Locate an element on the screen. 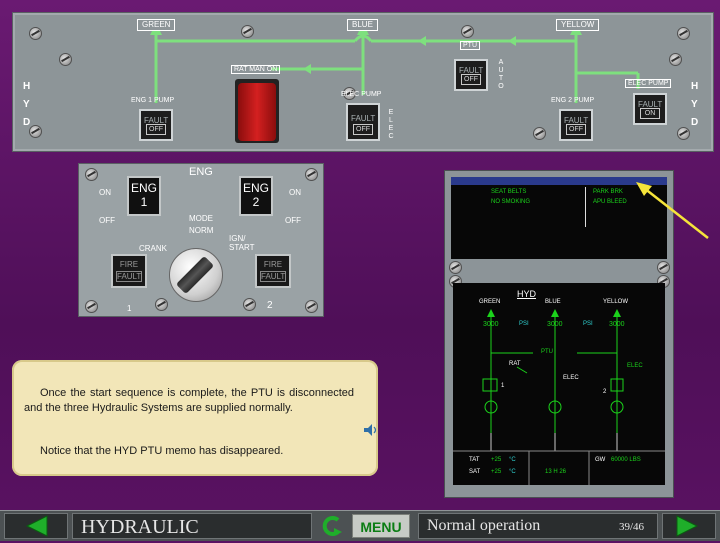 The height and width of the screenshot is (543, 720). menu-label: MENU is located at coordinates (381, 527).